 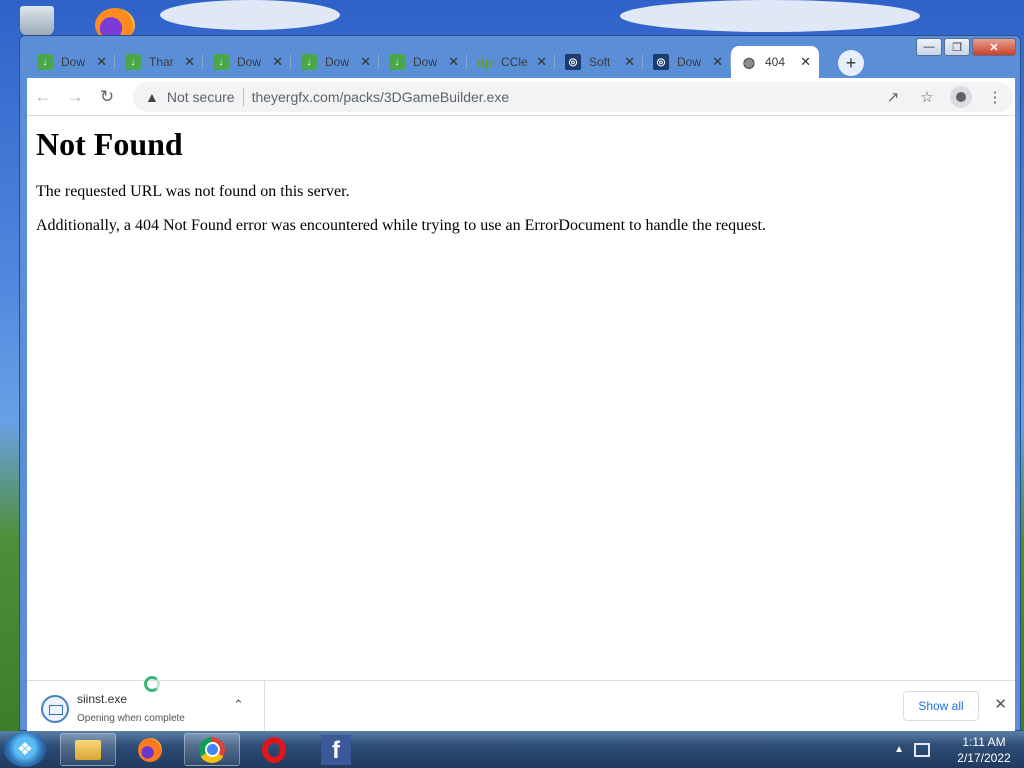 I want to click on forward-arrow-icon: →, so click(x=75, y=97).